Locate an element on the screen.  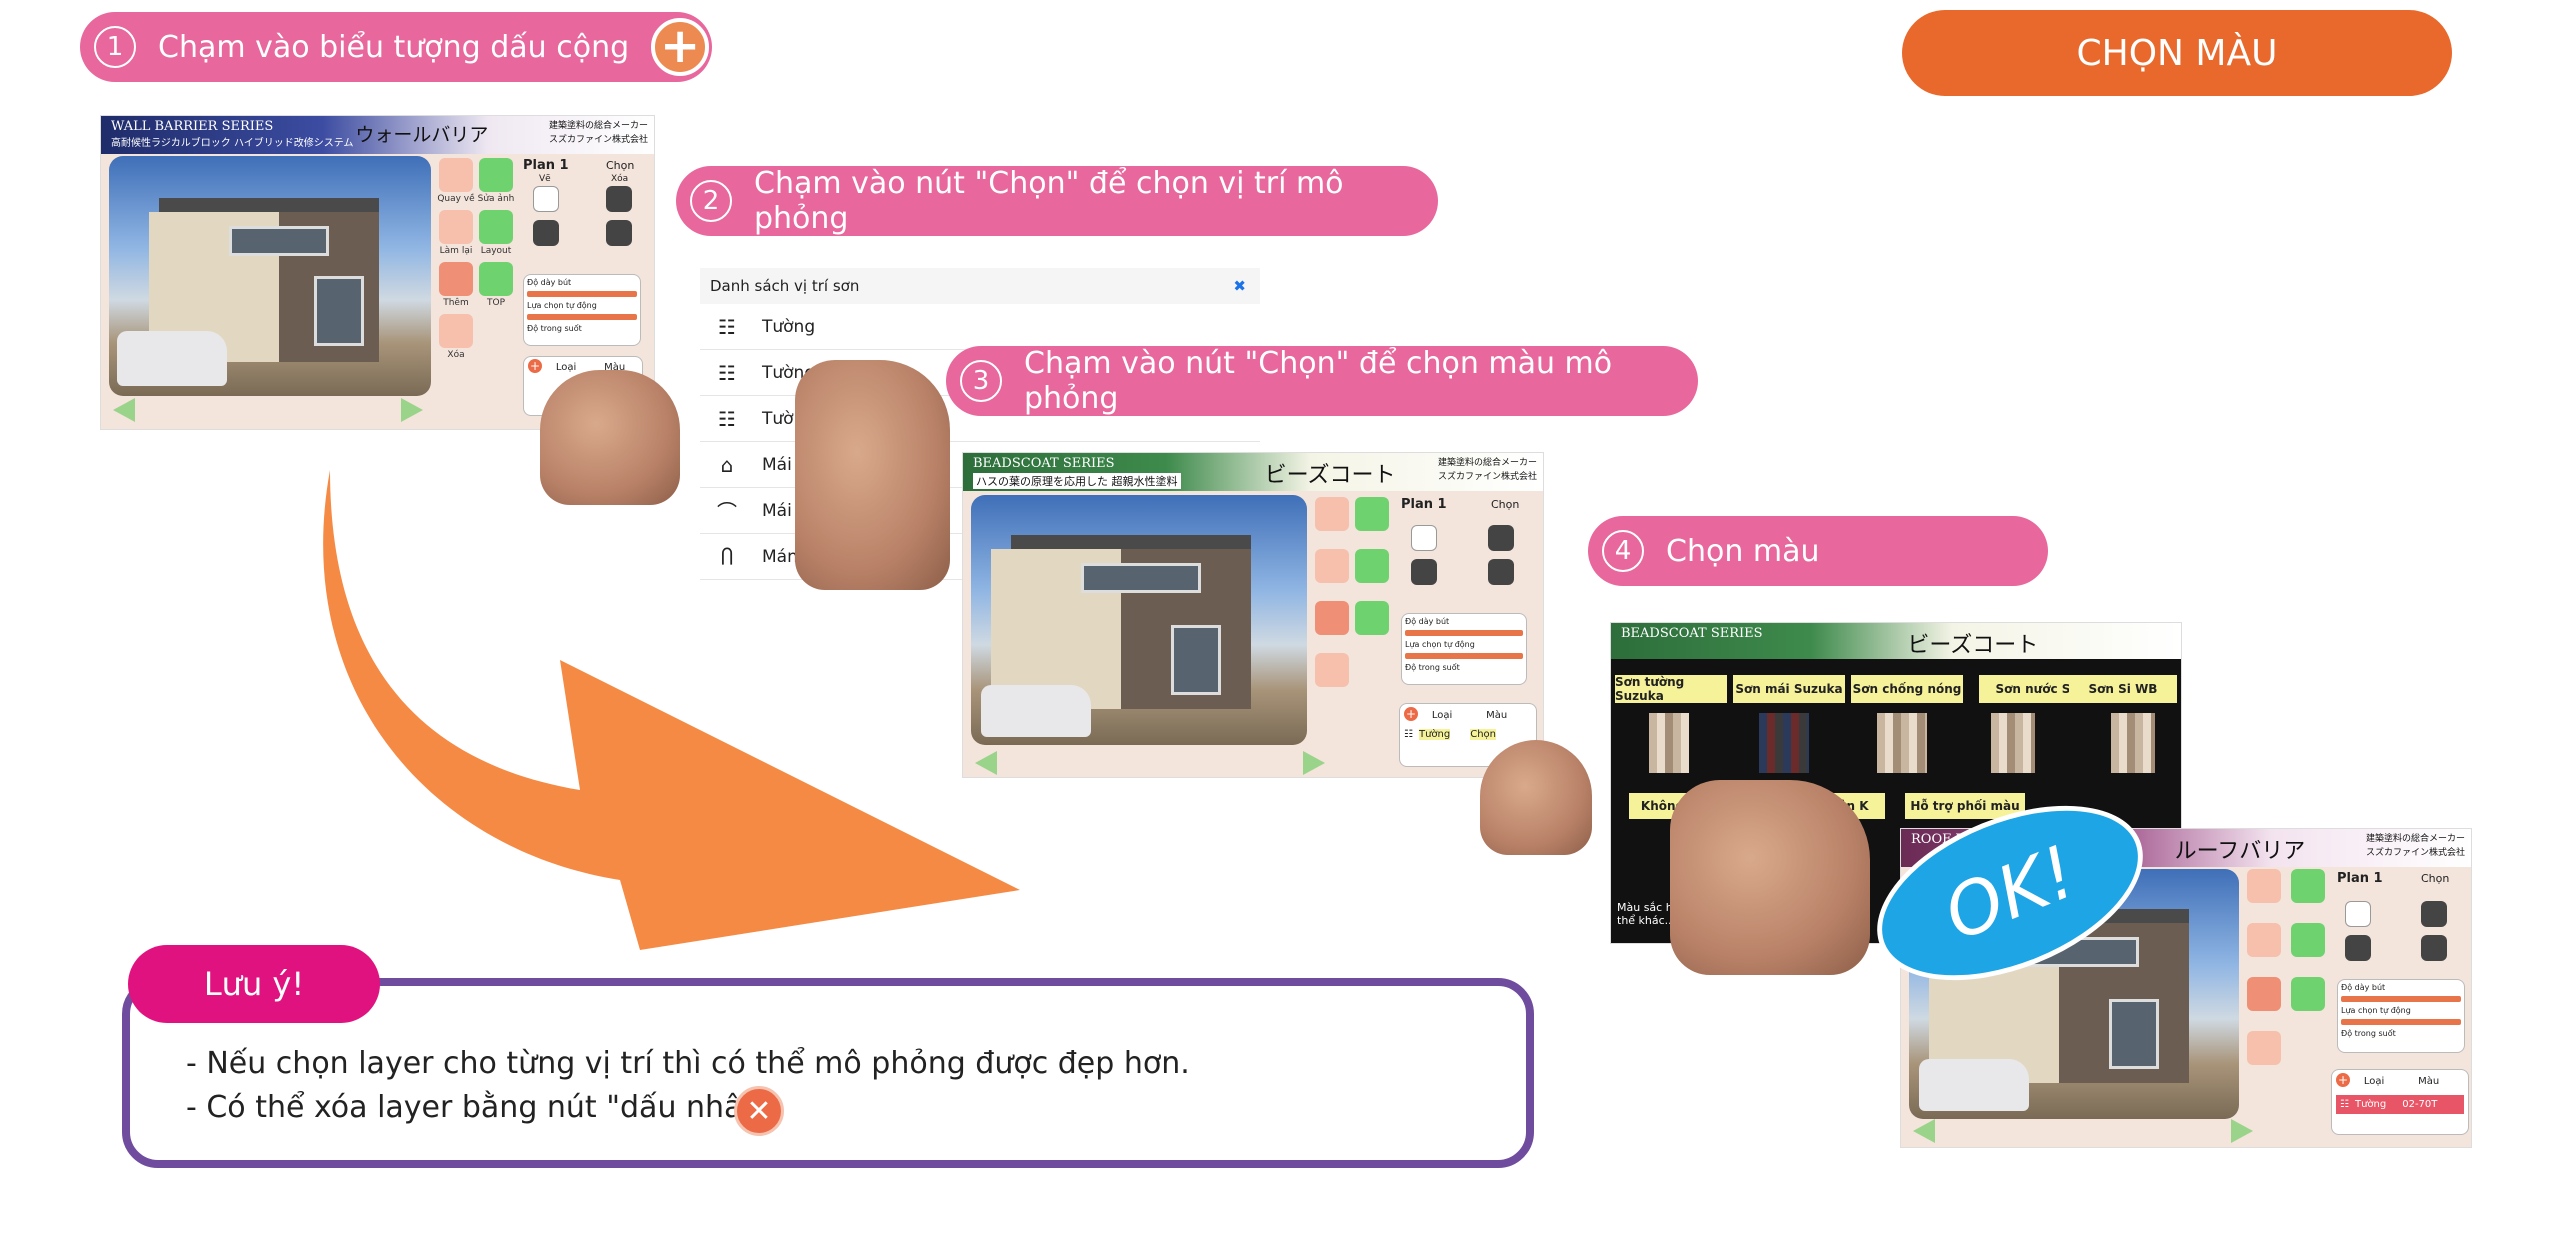
layer-panel: + Loại Màu ☷ Tường 02-70T is located at coordinates (2400, 1102).